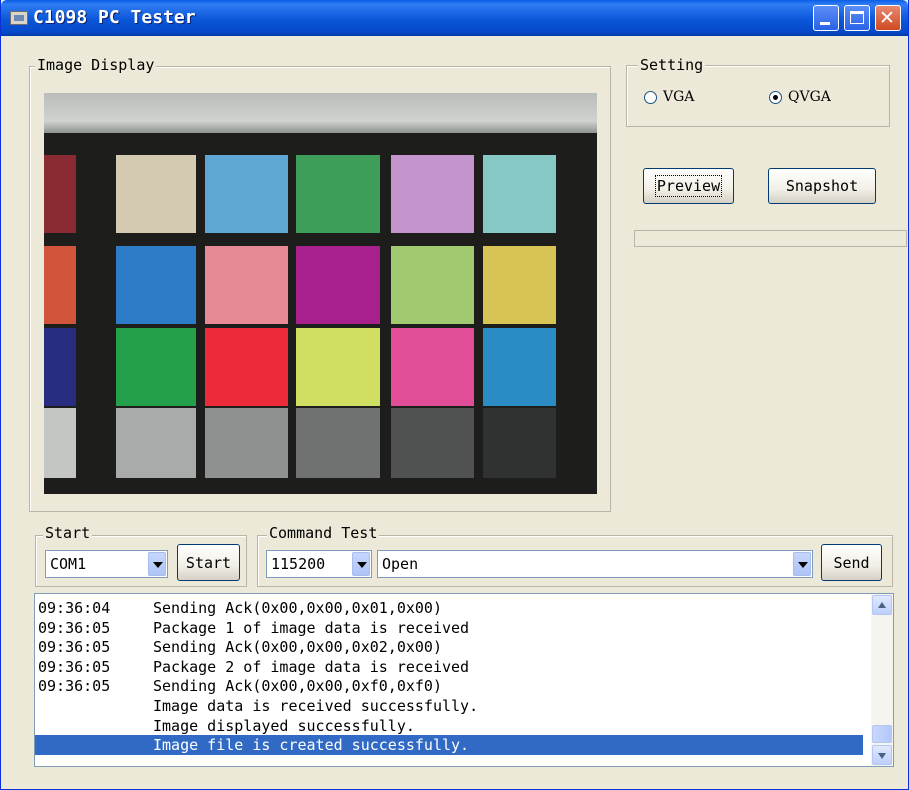 The width and height of the screenshot is (909, 790). Describe the element at coordinates (449, 647) in the screenshot. I see `log-row: 09:36:05 Sending Ack(0x00,0x00,0x02,0x00)` at that location.